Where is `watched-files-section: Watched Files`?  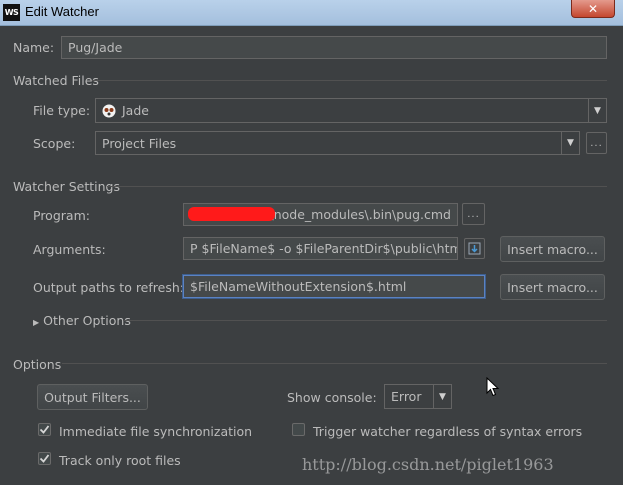
watched-files-section: Watched Files is located at coordinates (56, 80).